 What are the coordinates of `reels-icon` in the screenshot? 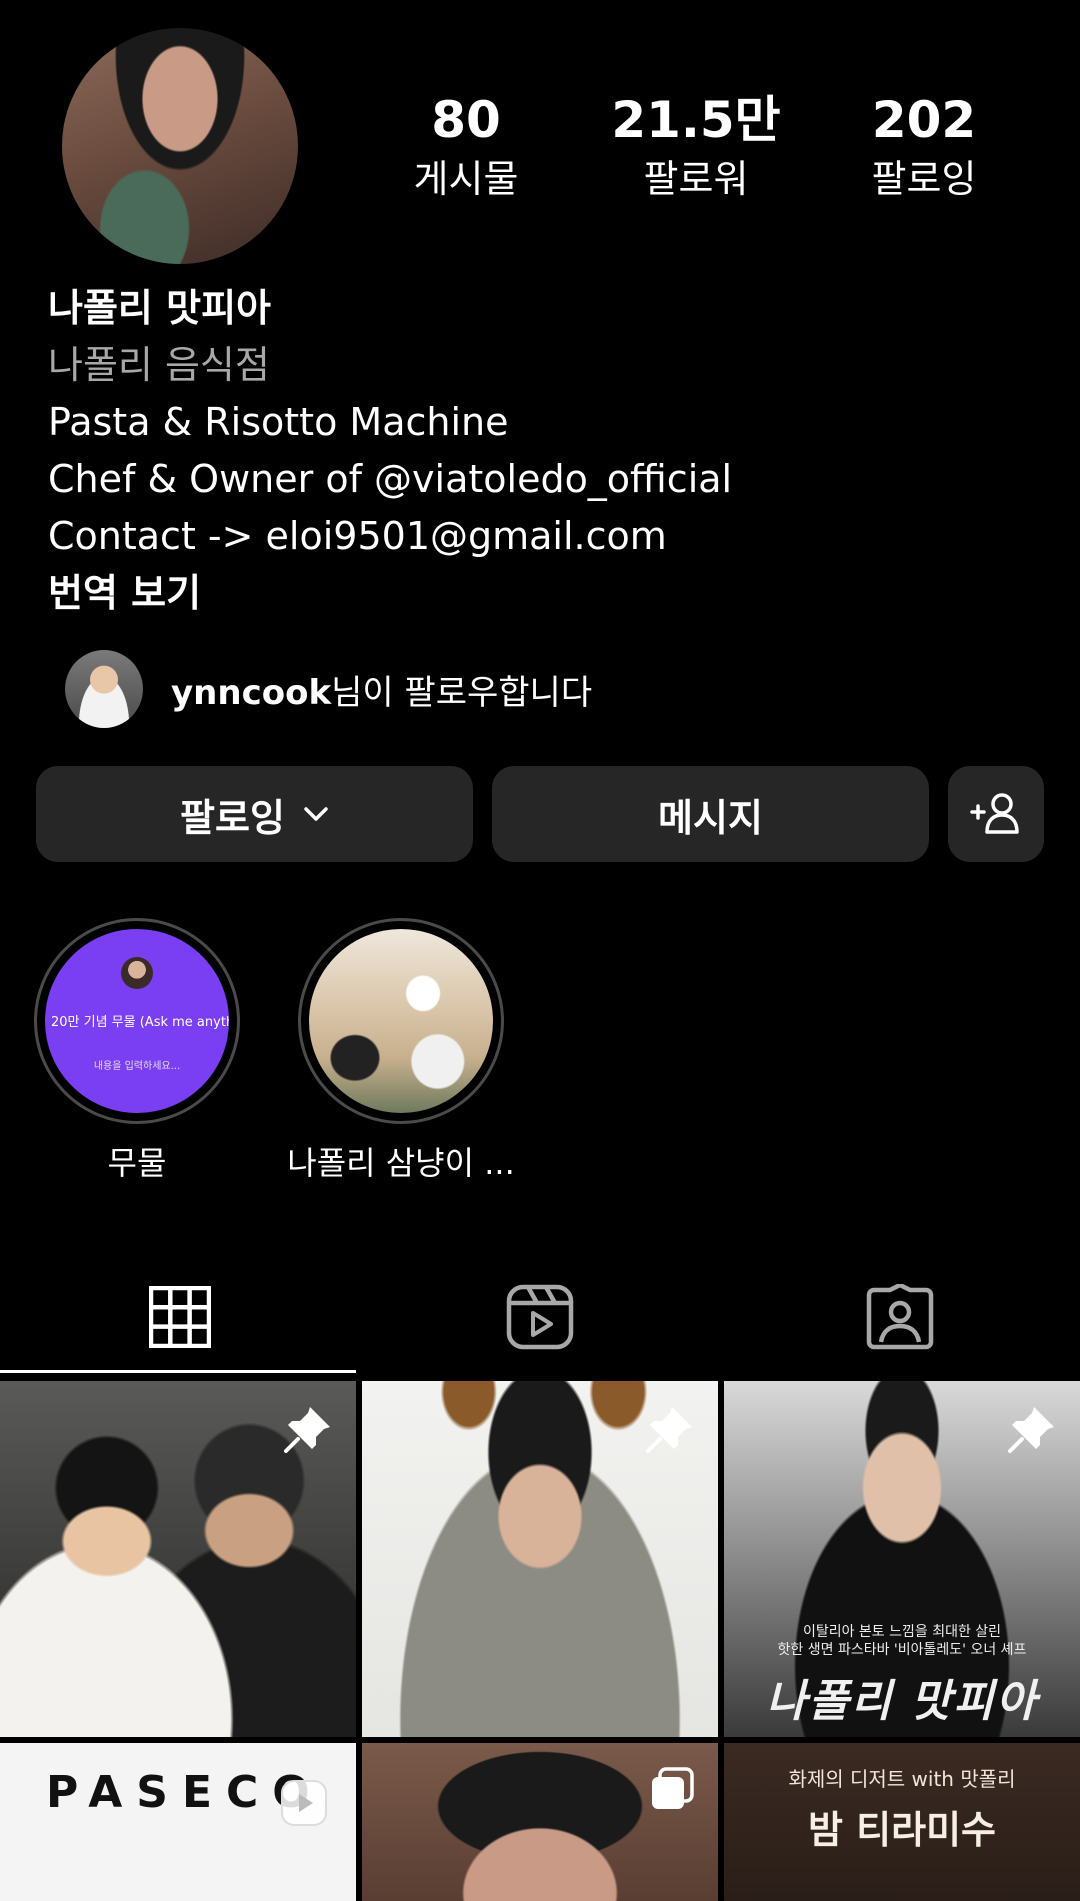 It's located at (540, 1317).